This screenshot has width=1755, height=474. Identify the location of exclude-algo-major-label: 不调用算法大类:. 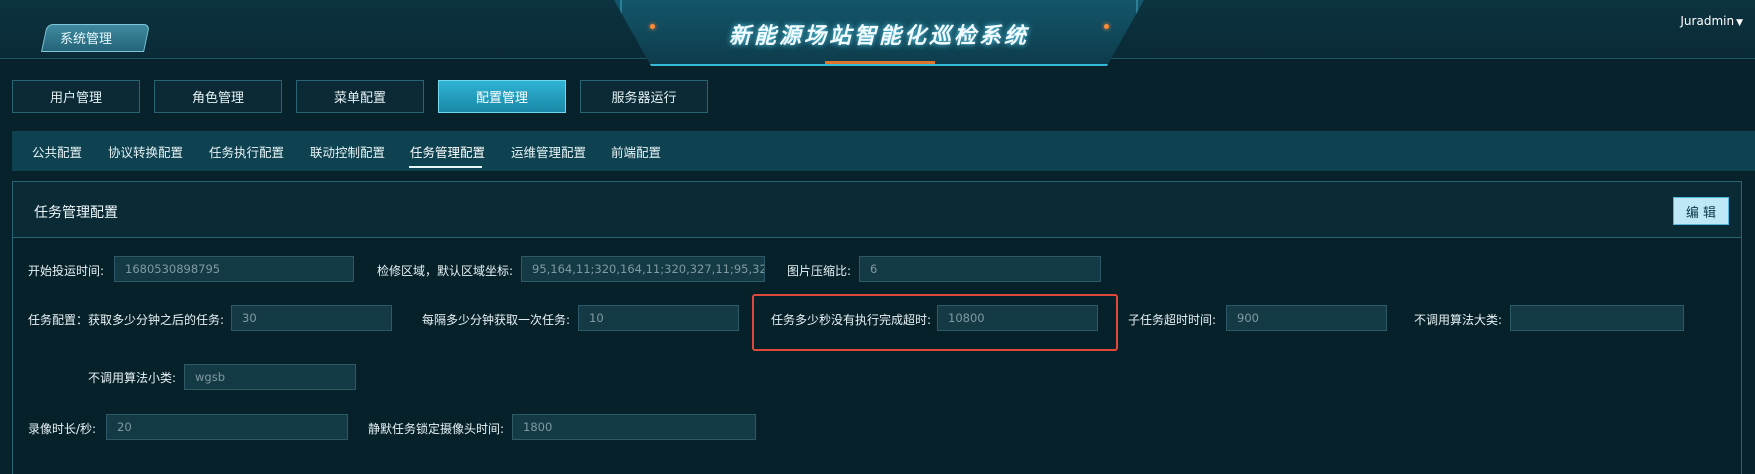
(1458, 320).